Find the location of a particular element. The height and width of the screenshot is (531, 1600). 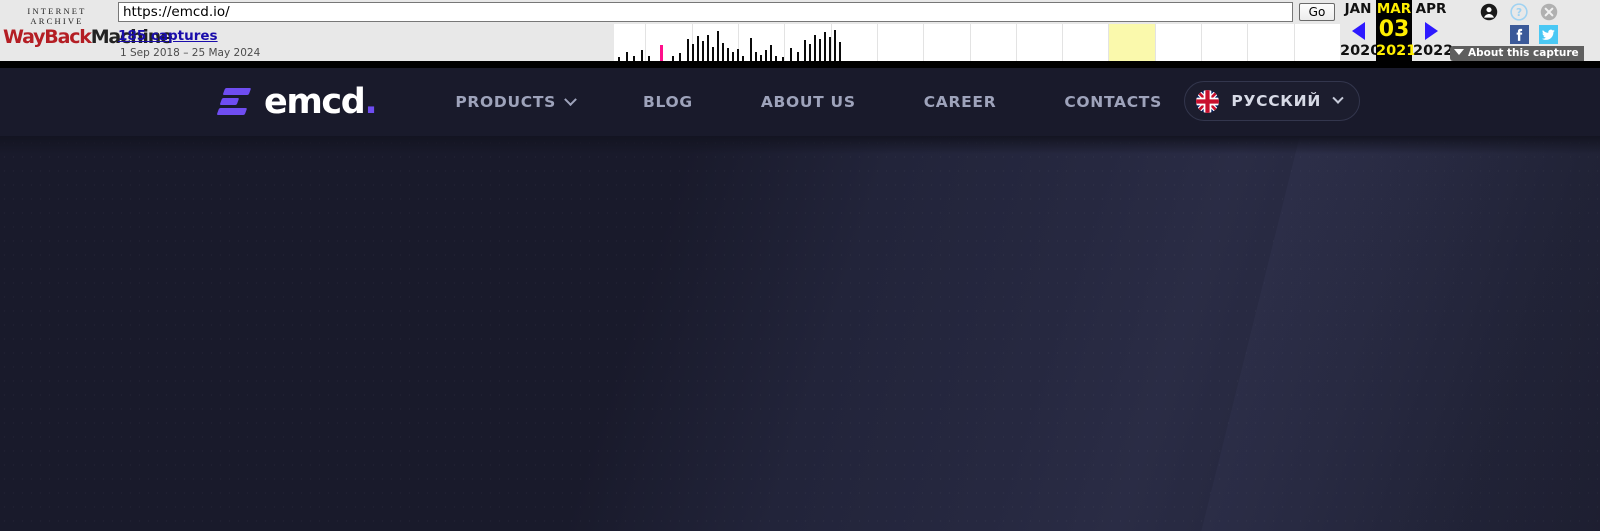

internet-archive-label: INTERNET ARCHIVE is located at coordinates (57, 16).